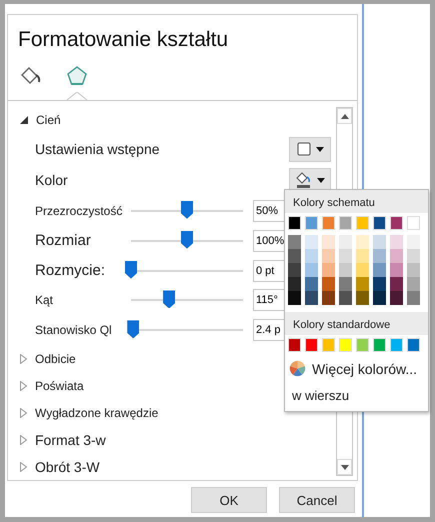 This screenshot has width=435, height=522. Describe the element at coordinates (59, 385) in the screenshot. I see `section-header: Poświata` at that location.